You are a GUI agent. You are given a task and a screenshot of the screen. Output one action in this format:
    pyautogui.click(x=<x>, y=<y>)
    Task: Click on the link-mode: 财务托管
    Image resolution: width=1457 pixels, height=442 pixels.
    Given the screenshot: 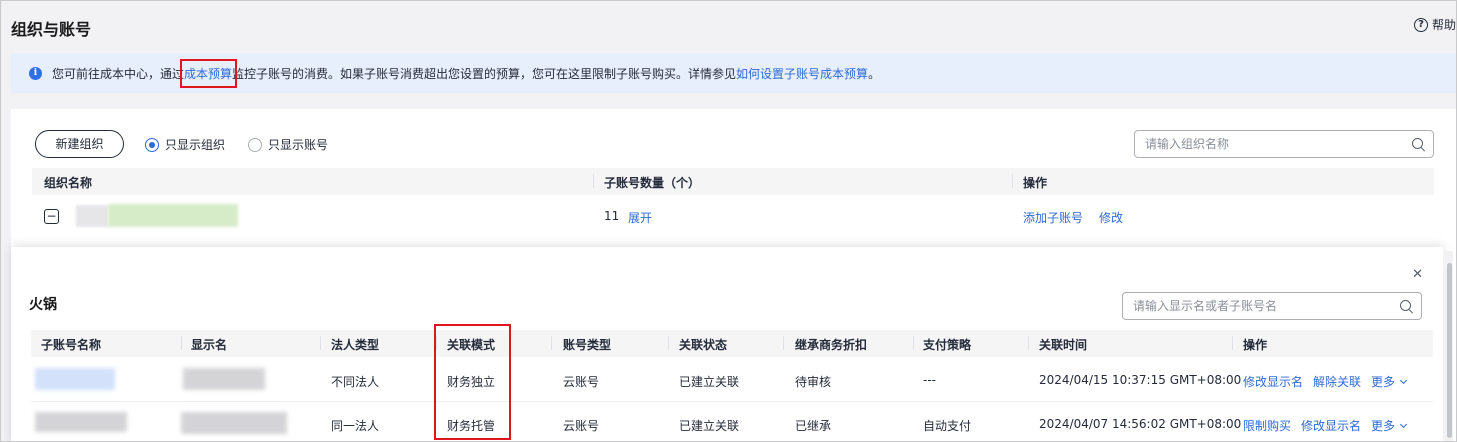 What is the action you would take?
    pyautogui.click(x=471, y=426)
    